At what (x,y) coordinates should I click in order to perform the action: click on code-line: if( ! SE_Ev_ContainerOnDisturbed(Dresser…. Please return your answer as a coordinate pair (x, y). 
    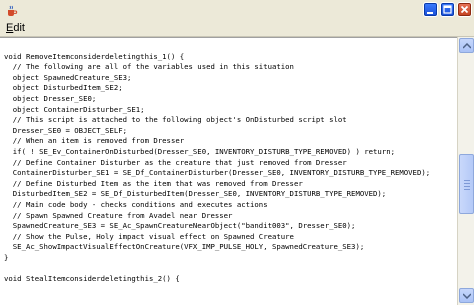
    Looking at the image, I should click on (199, 151).